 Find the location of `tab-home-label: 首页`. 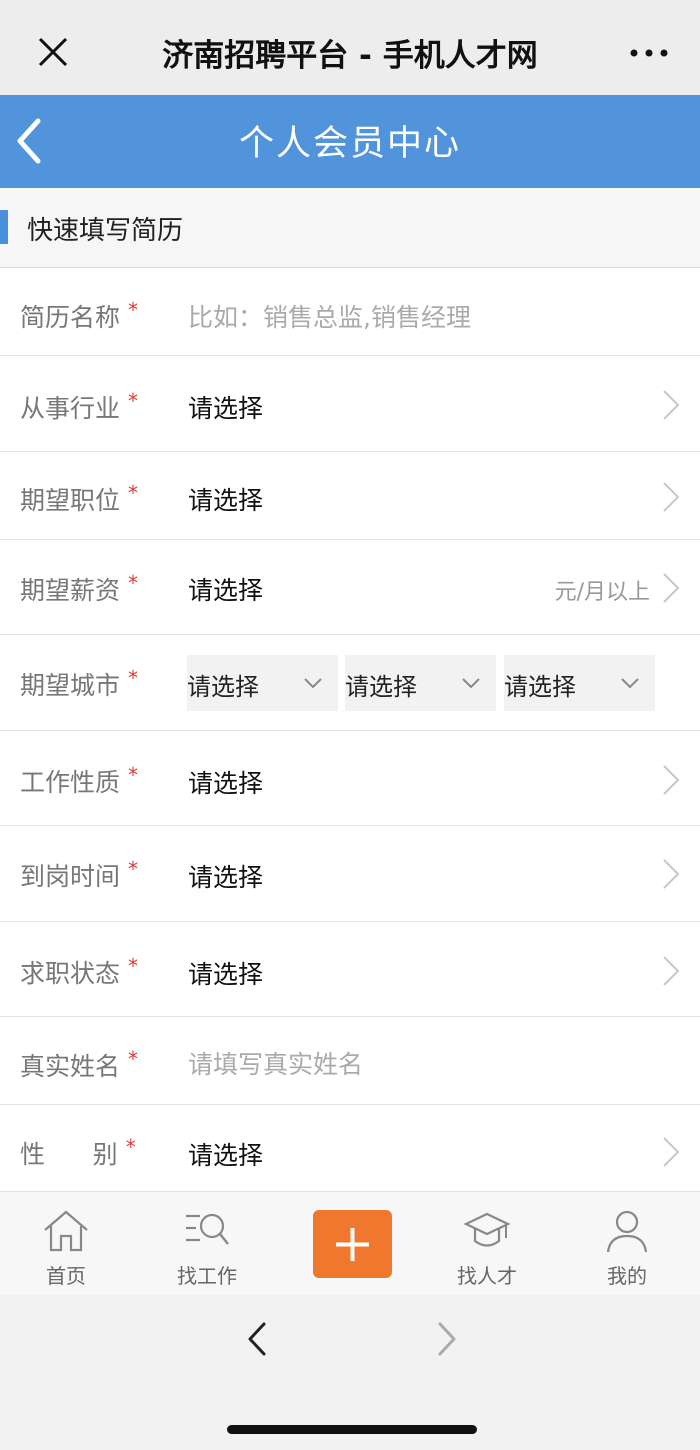

tab-home-label: 首页 is located at coordinates (66, 1276).